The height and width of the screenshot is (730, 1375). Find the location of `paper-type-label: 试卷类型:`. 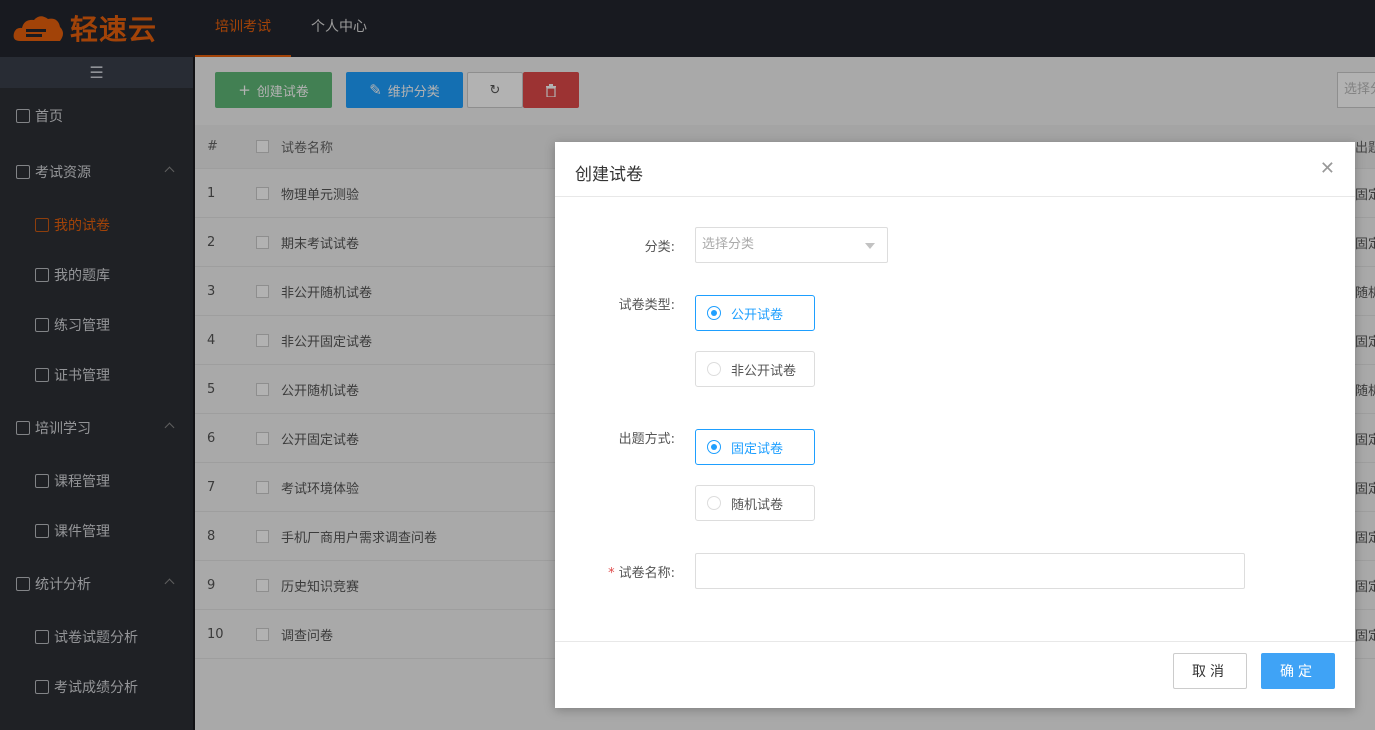

paper-type-label: 试卷类型: is located at coordinates (646, 305).